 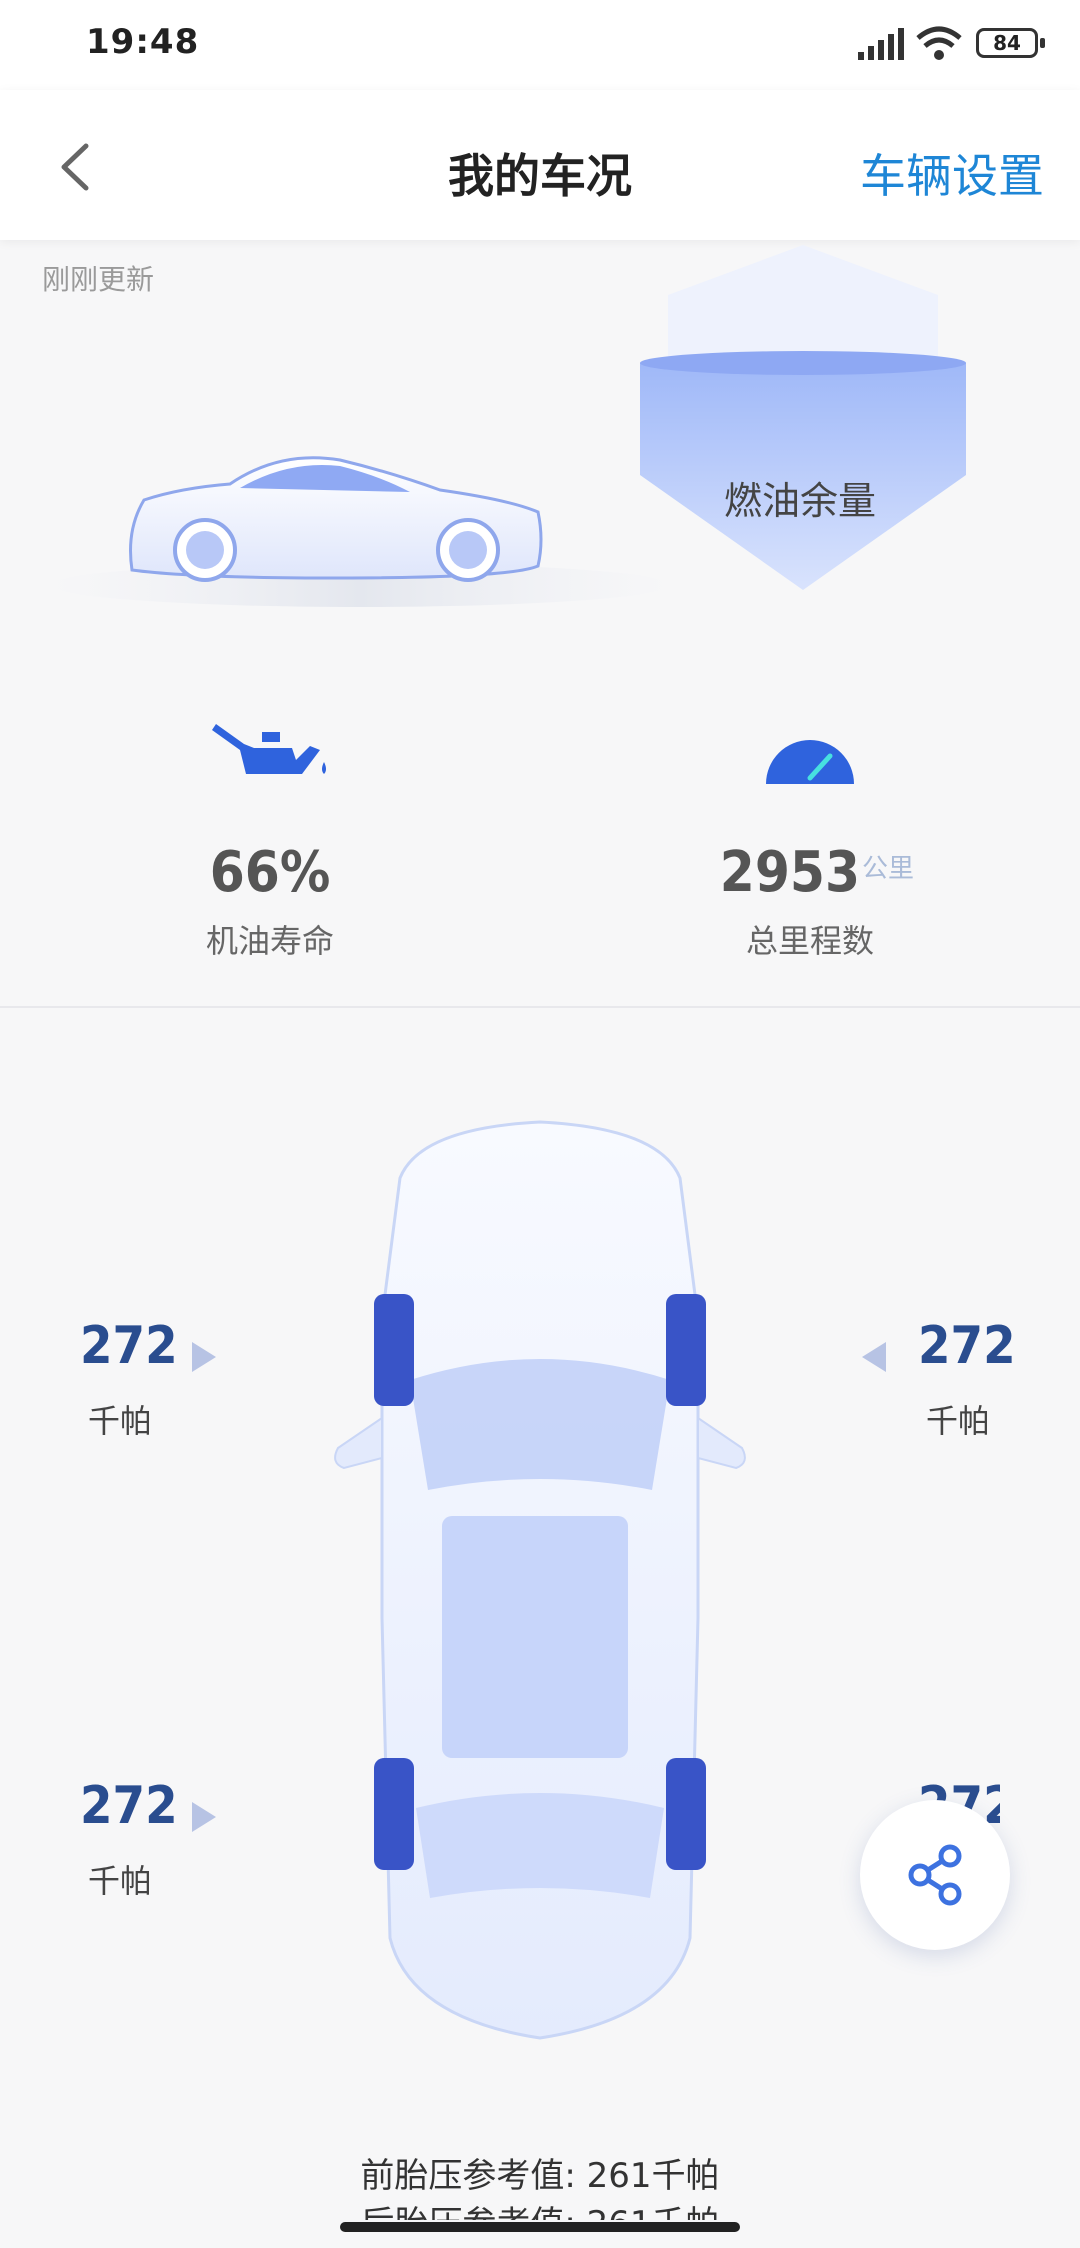 I want to click on arrow-left-icon, so click(x=874, y=1357).